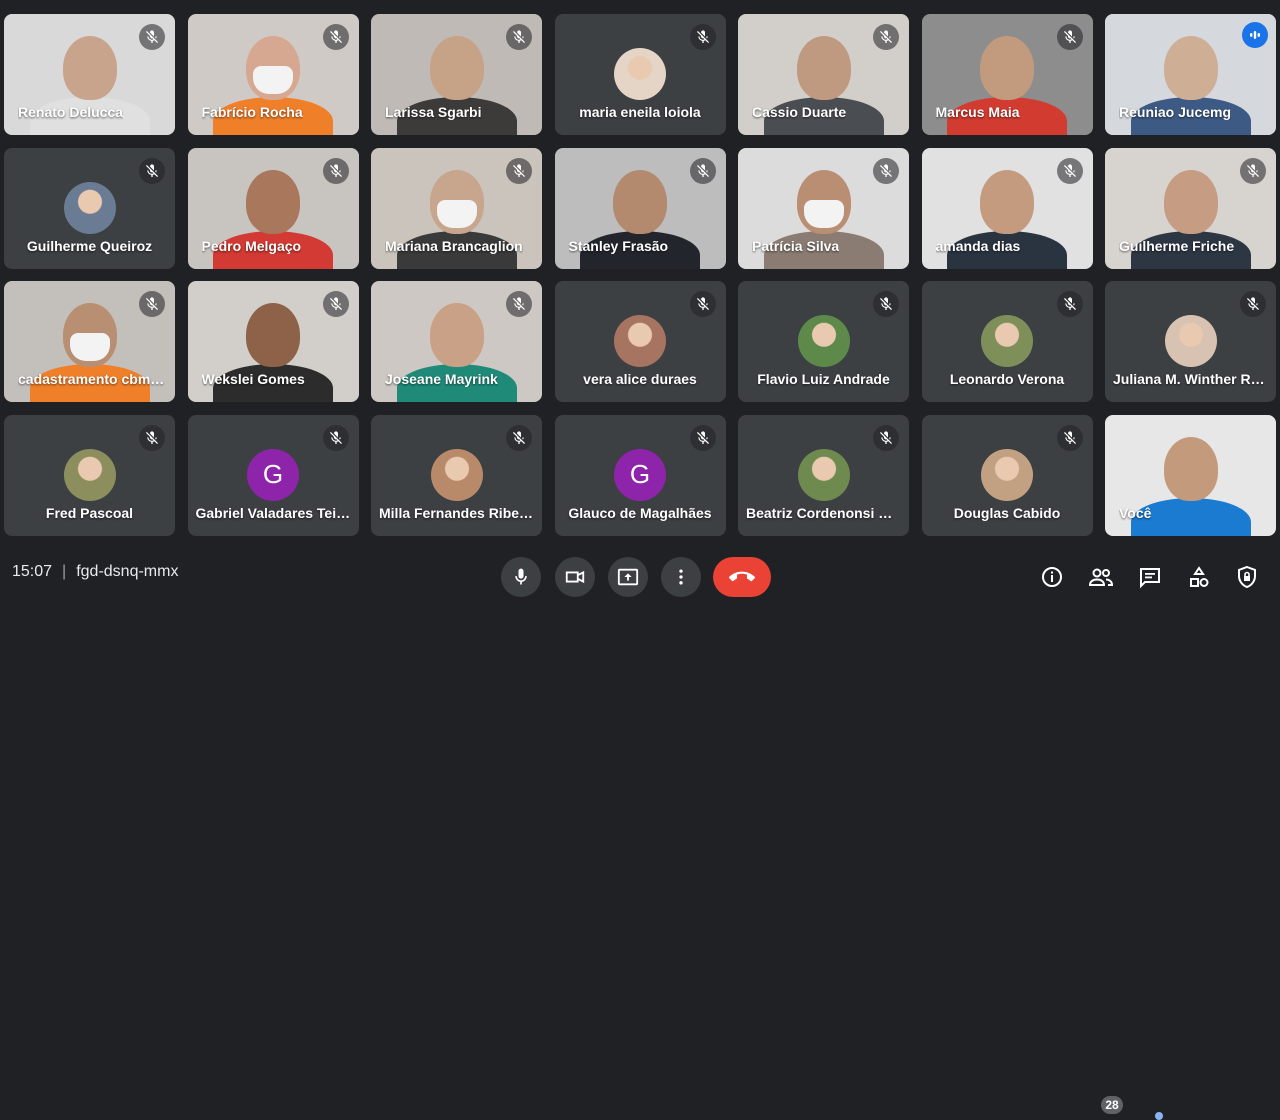 The width and height of the screenshot is (1280, 1120). I want to click on participant-tile: Stanley Frasão, so click(640, 208).